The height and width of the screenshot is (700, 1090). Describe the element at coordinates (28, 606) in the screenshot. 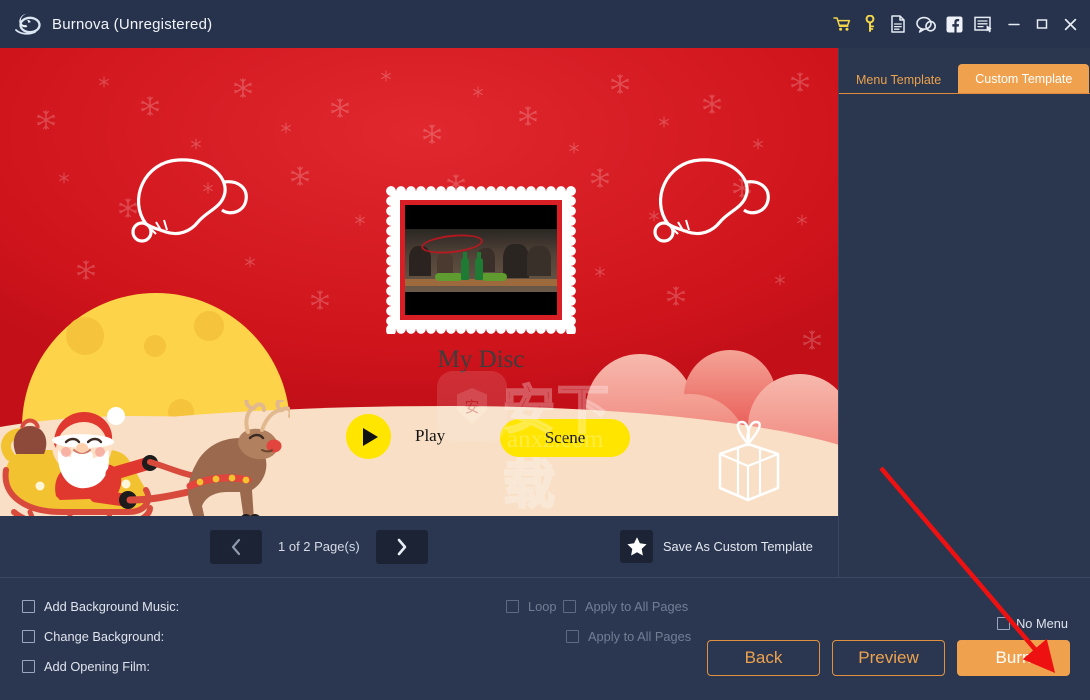

I see `add-background-music-checkbox` at that location.